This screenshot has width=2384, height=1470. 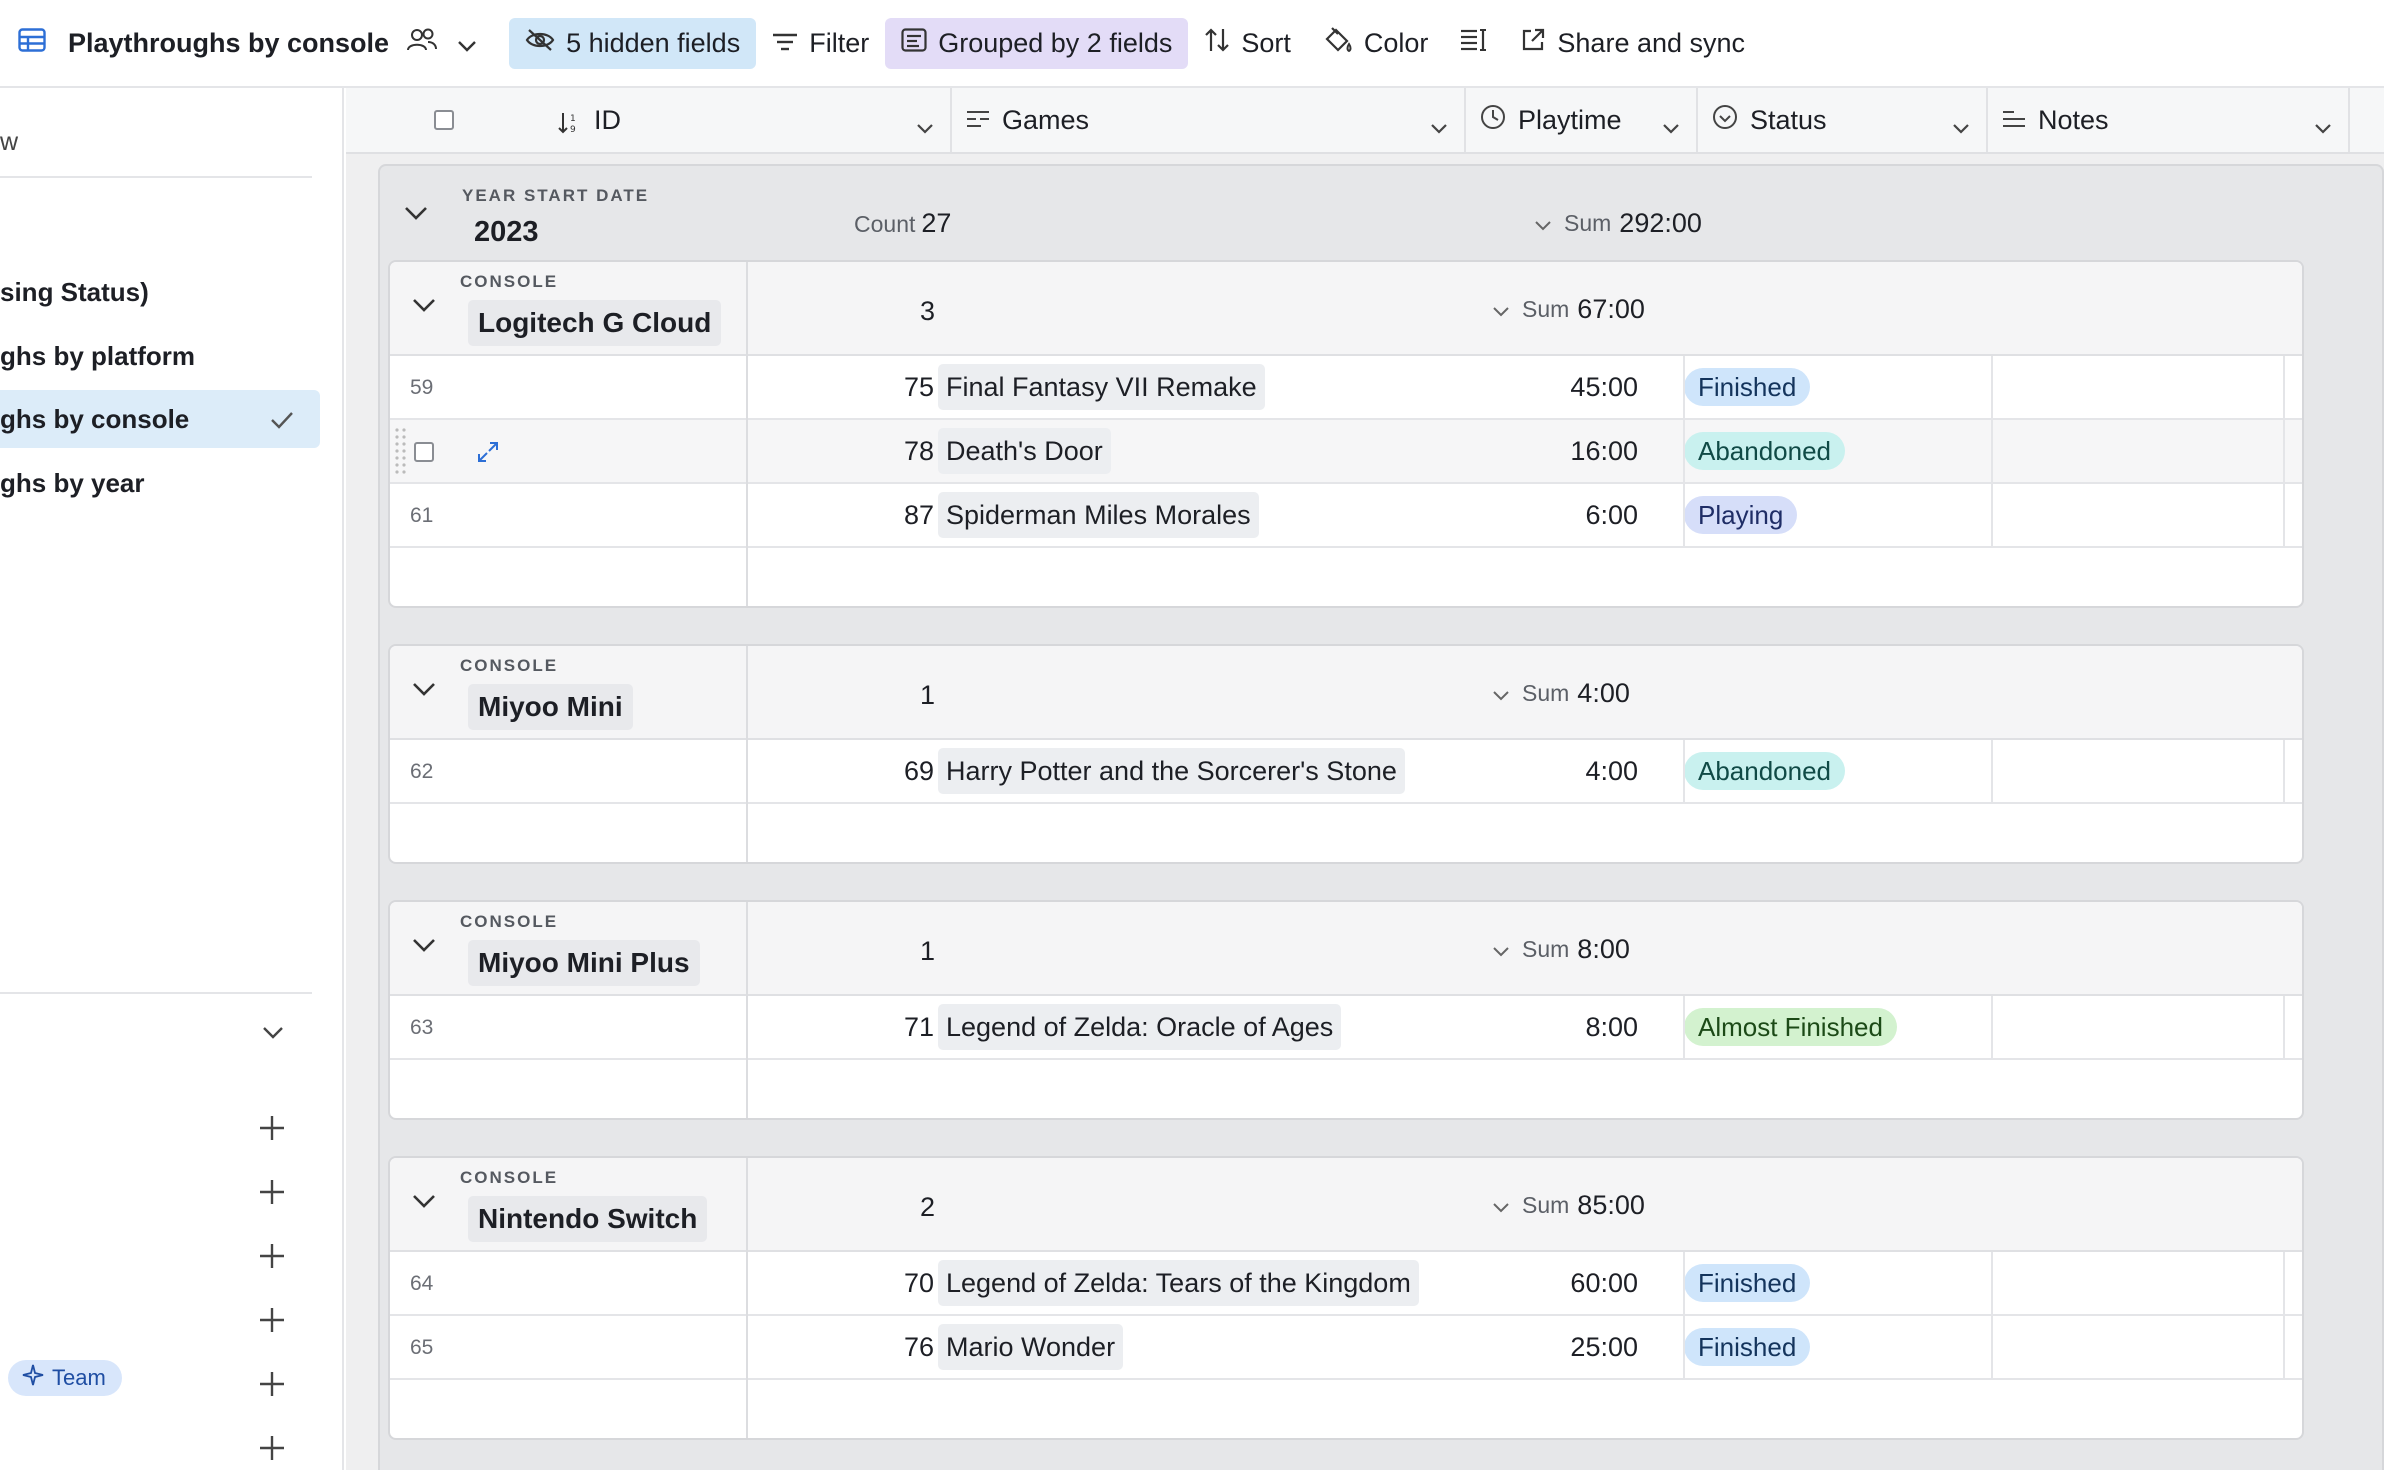 I want to click on grid-view-icon, so click(x=32, y=43).